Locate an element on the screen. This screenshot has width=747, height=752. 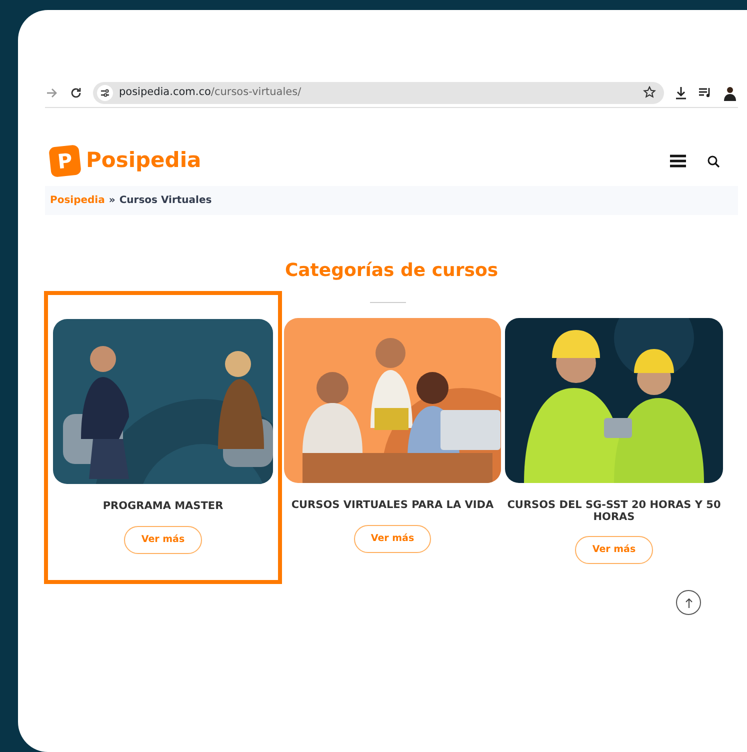
arrow-up-icon is located at coordinates (688, 603).